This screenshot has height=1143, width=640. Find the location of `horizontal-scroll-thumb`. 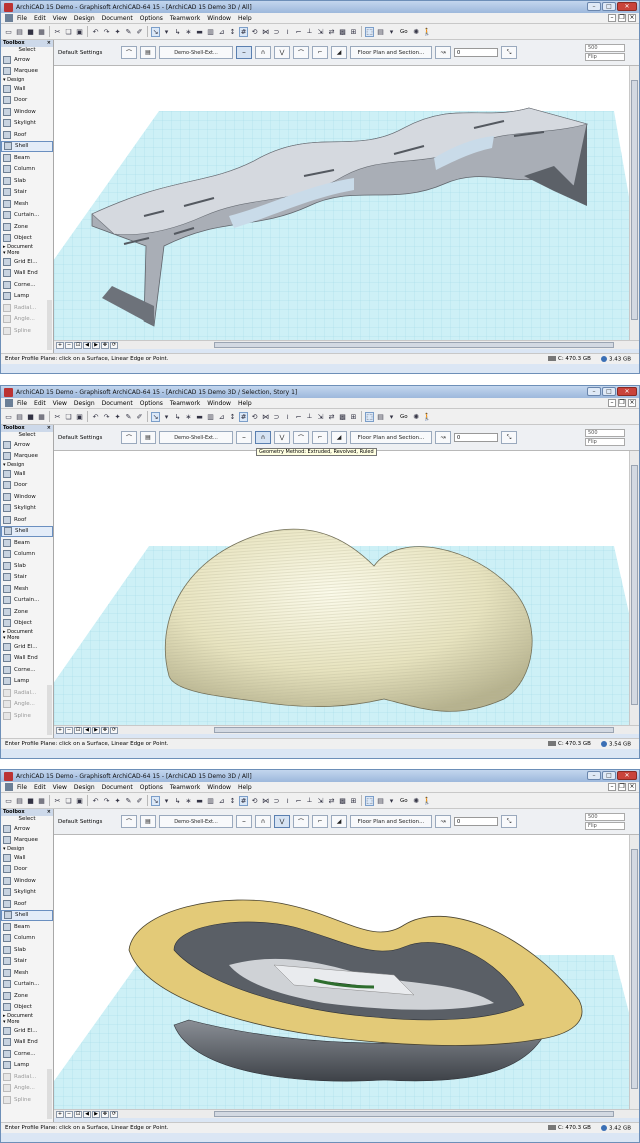

horizontal-scroll-thumb is located at coordinates (414, 1114).